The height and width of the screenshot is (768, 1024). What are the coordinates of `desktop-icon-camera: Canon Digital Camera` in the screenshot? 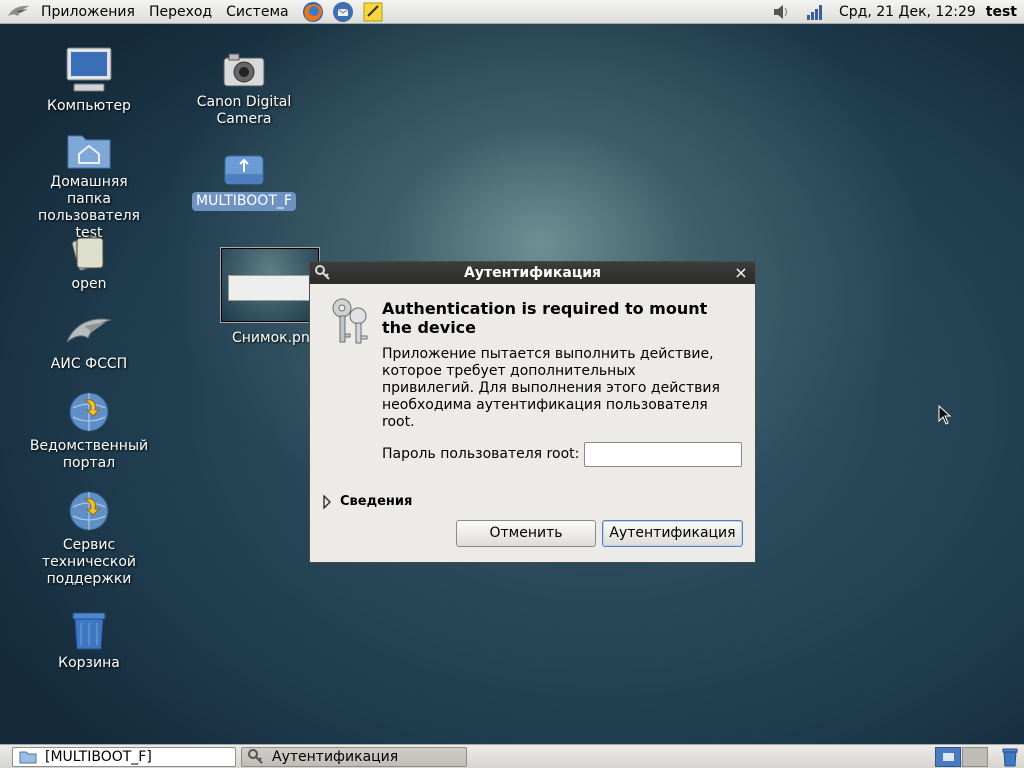 It's located at (244, 90).